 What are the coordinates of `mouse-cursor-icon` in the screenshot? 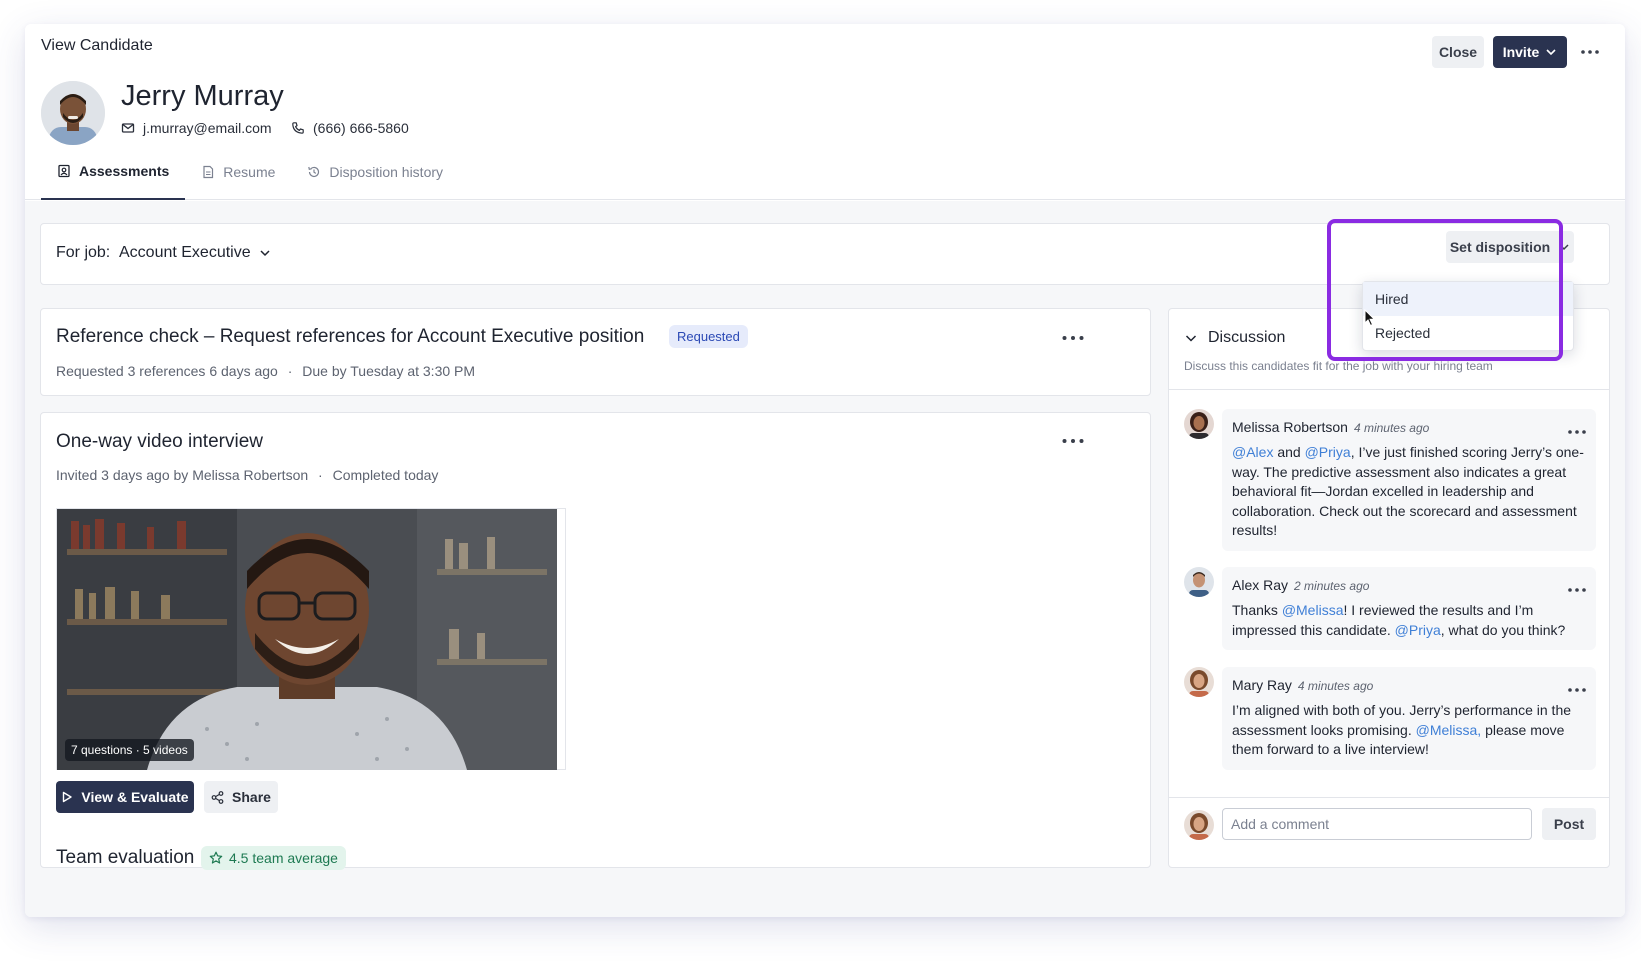 It's located at (1370, 318).